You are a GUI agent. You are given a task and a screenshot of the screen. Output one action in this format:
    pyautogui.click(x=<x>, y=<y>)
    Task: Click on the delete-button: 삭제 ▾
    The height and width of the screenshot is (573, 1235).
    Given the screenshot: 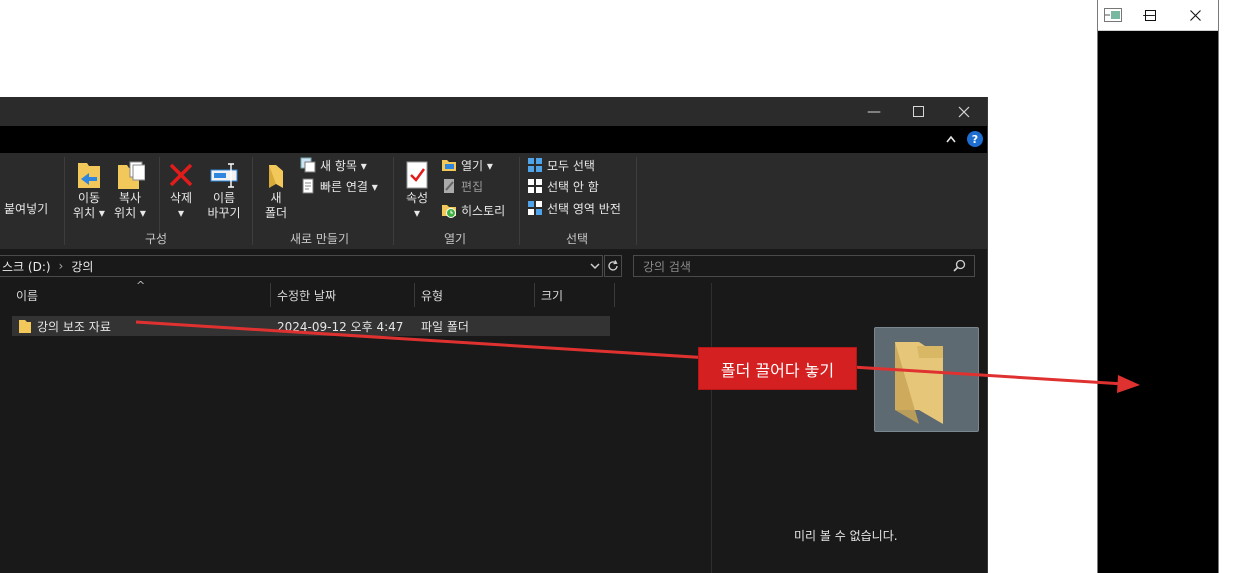 What is the action you would take?
    pyautogui.click(x=181, y=190)
    